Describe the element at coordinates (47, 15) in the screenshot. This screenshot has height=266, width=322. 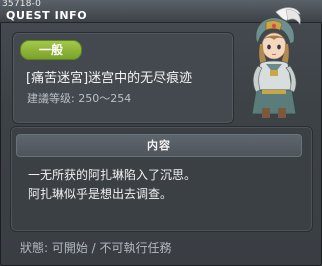
I see `window-title: QUEST INFO` at that location.